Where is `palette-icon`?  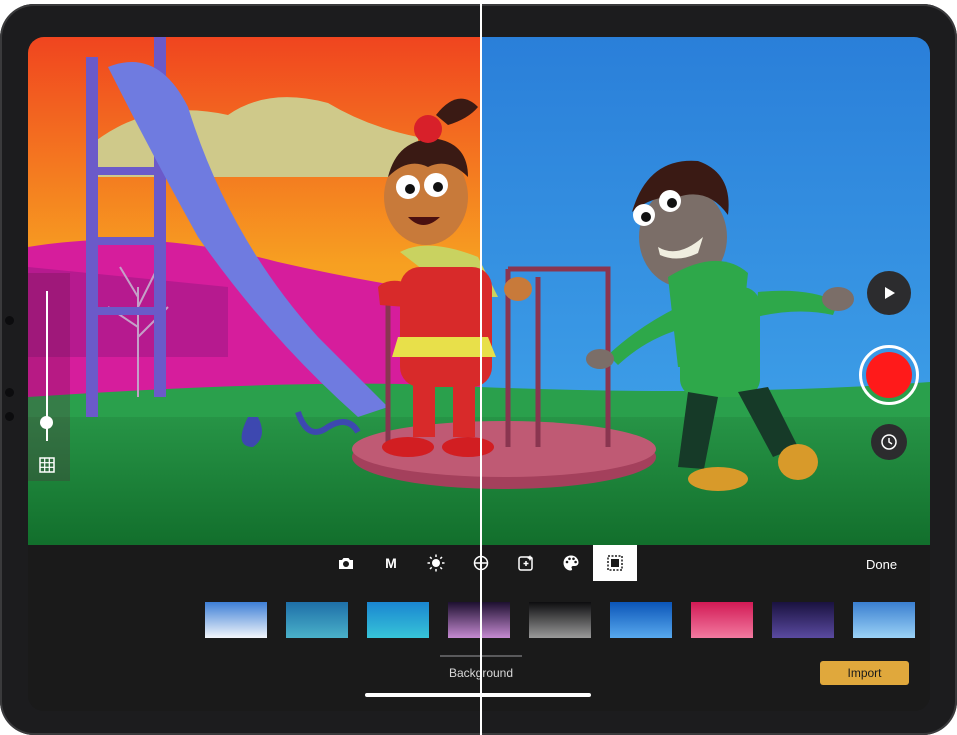
palette-icon is located at coordinates (571, 563).